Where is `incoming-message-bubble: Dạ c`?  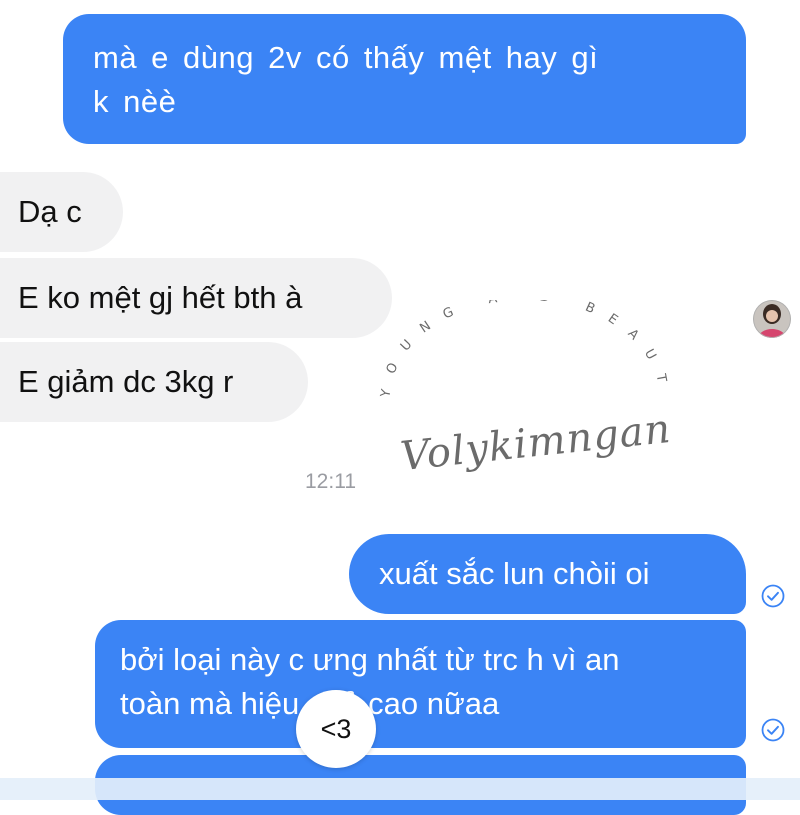
incoming-message-bubble: Dạ c is located at coordinates (61, 212).